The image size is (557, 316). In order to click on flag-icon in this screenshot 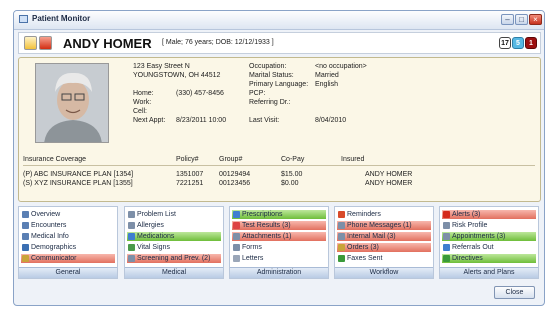, I will do `click(45, 43)`.